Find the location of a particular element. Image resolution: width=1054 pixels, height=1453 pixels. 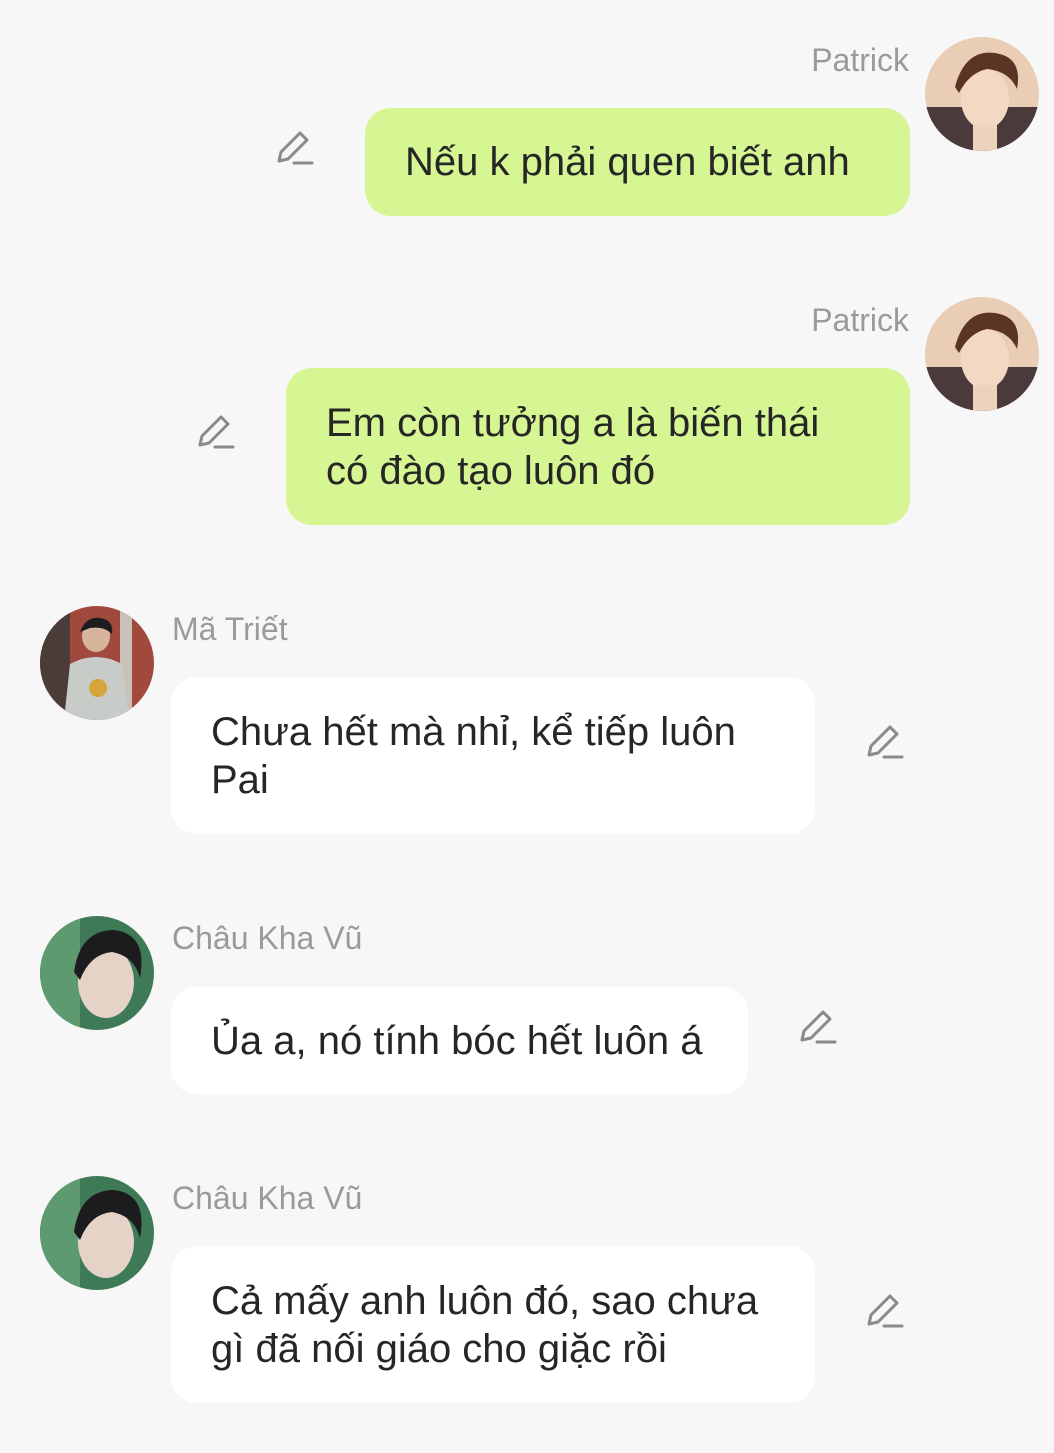

message-bubble: Ủa a, nó tính bóc hết luôn á is located at coordinates (459, 1040).